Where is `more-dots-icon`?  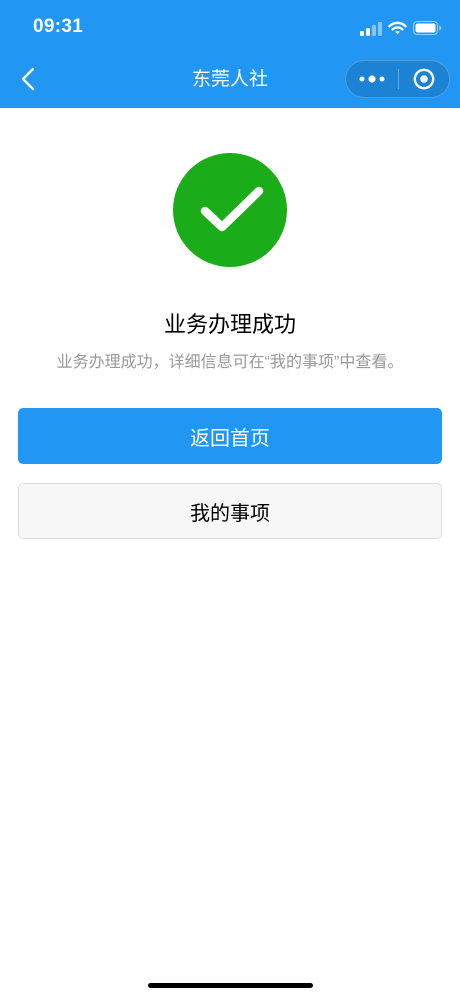
more-dots-icon is located at coordinates (372, 79).